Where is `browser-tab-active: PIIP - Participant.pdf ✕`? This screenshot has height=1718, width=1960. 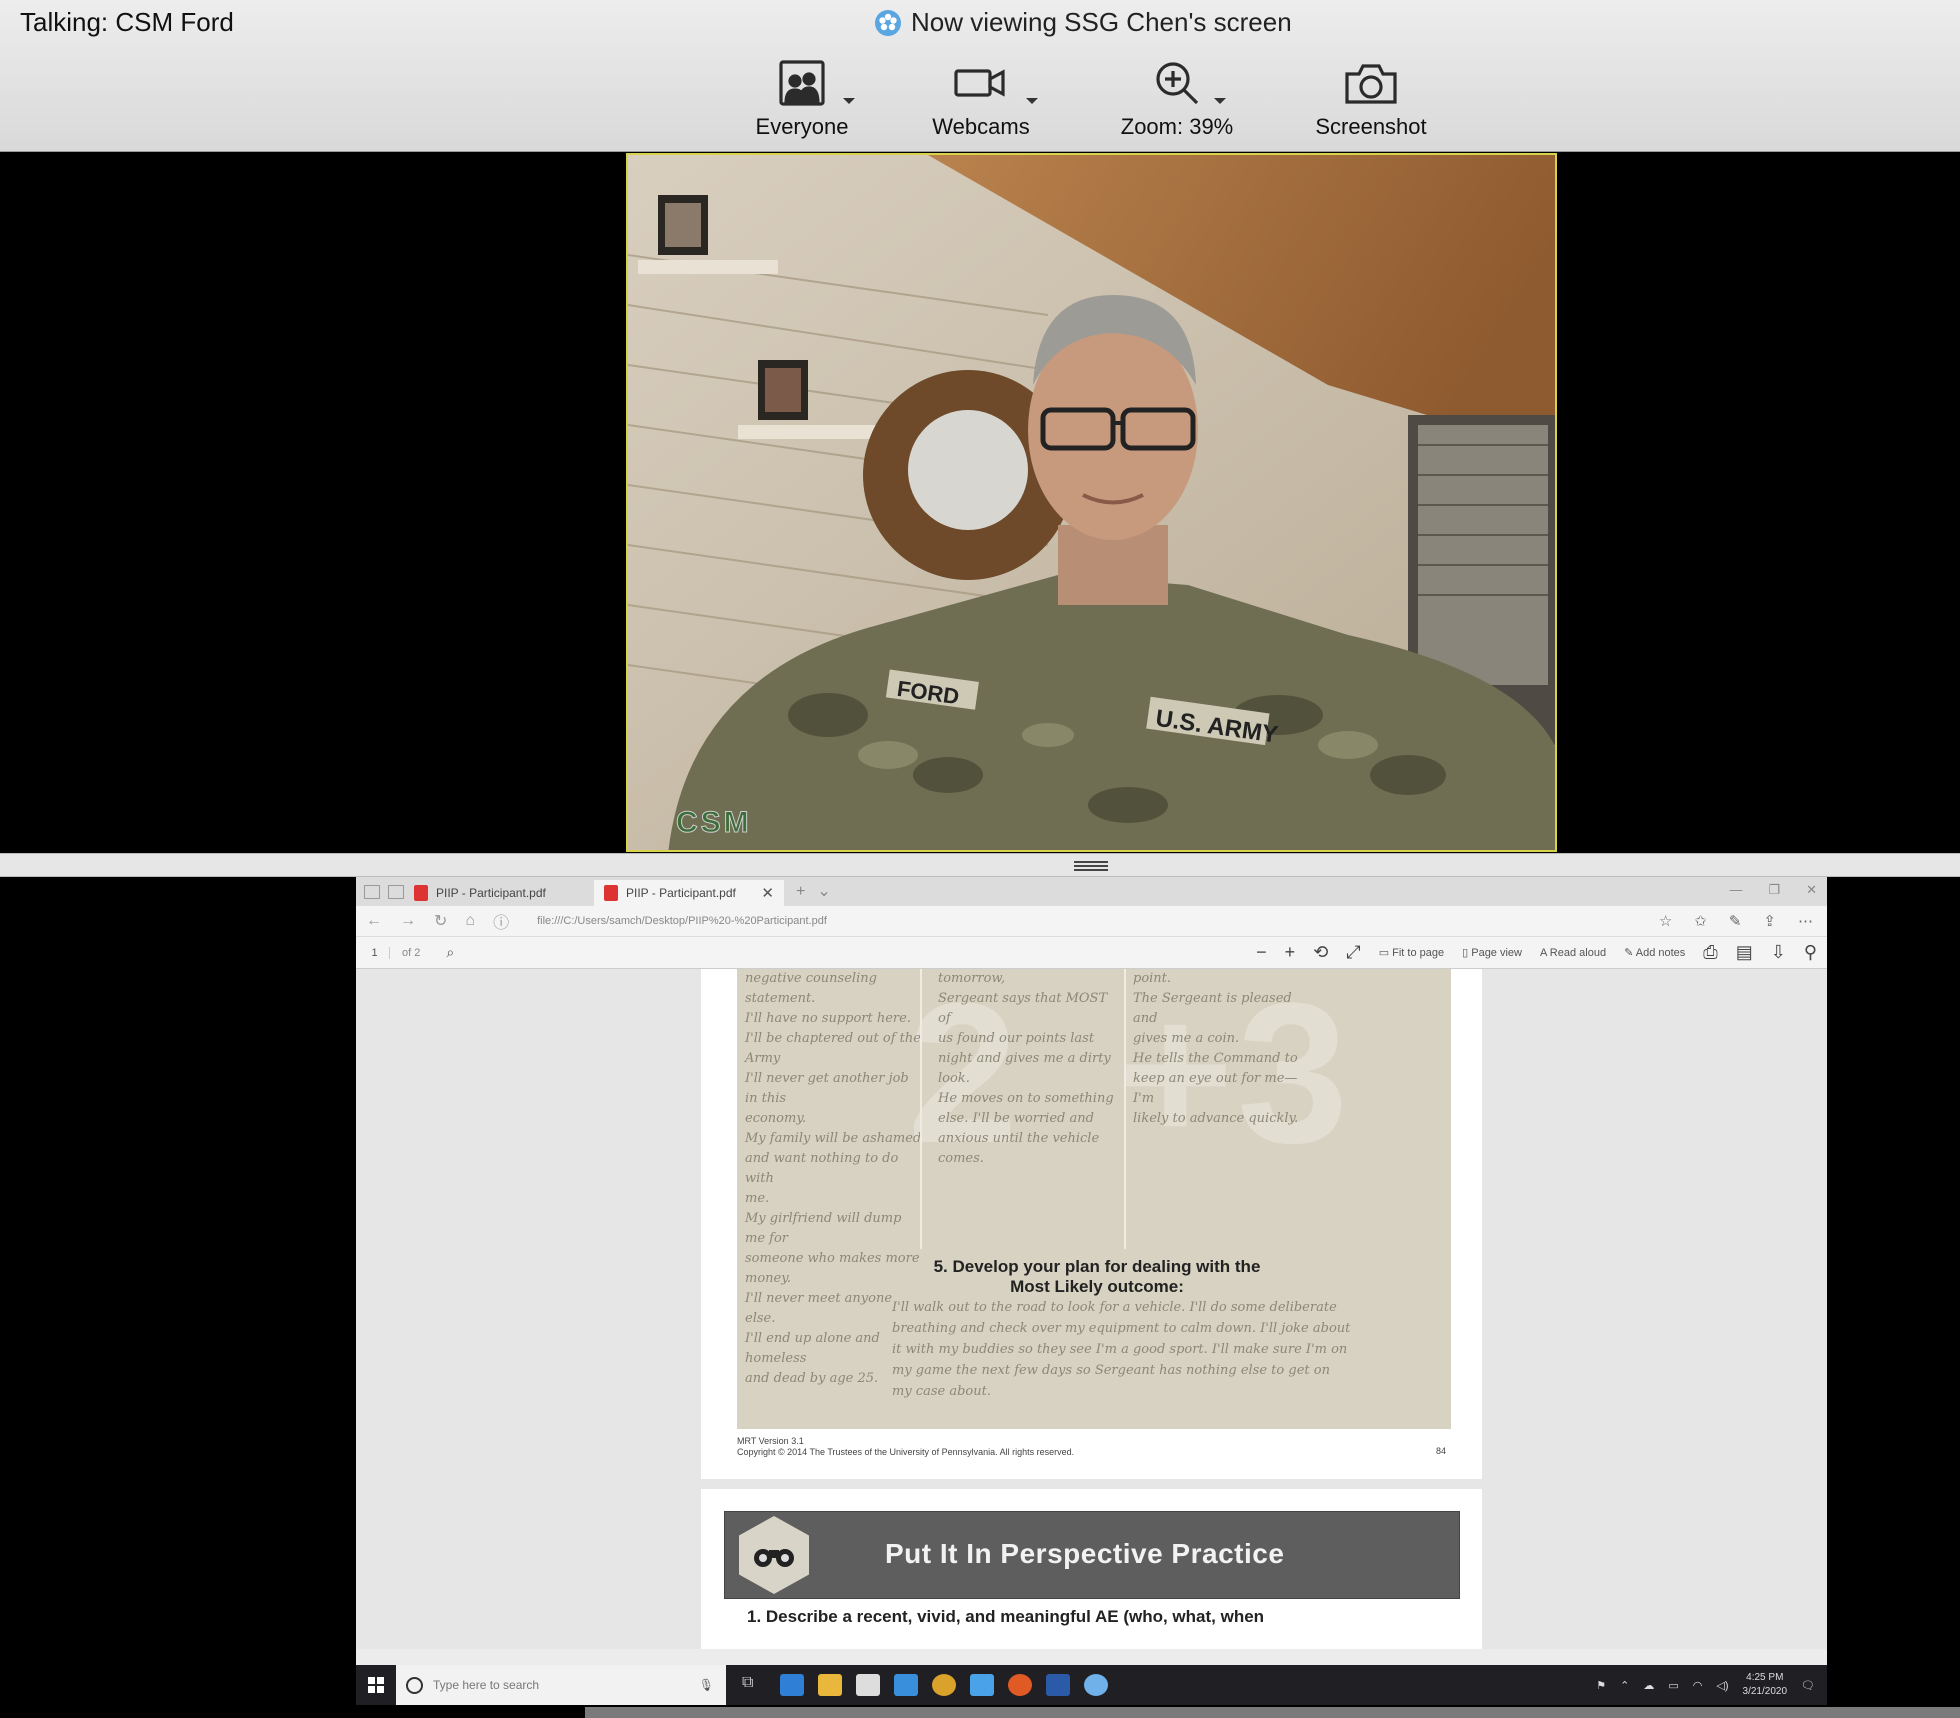
browser-tab-active: PIIP - Participant.pdf ✕ is located at coordinates (689, 893).